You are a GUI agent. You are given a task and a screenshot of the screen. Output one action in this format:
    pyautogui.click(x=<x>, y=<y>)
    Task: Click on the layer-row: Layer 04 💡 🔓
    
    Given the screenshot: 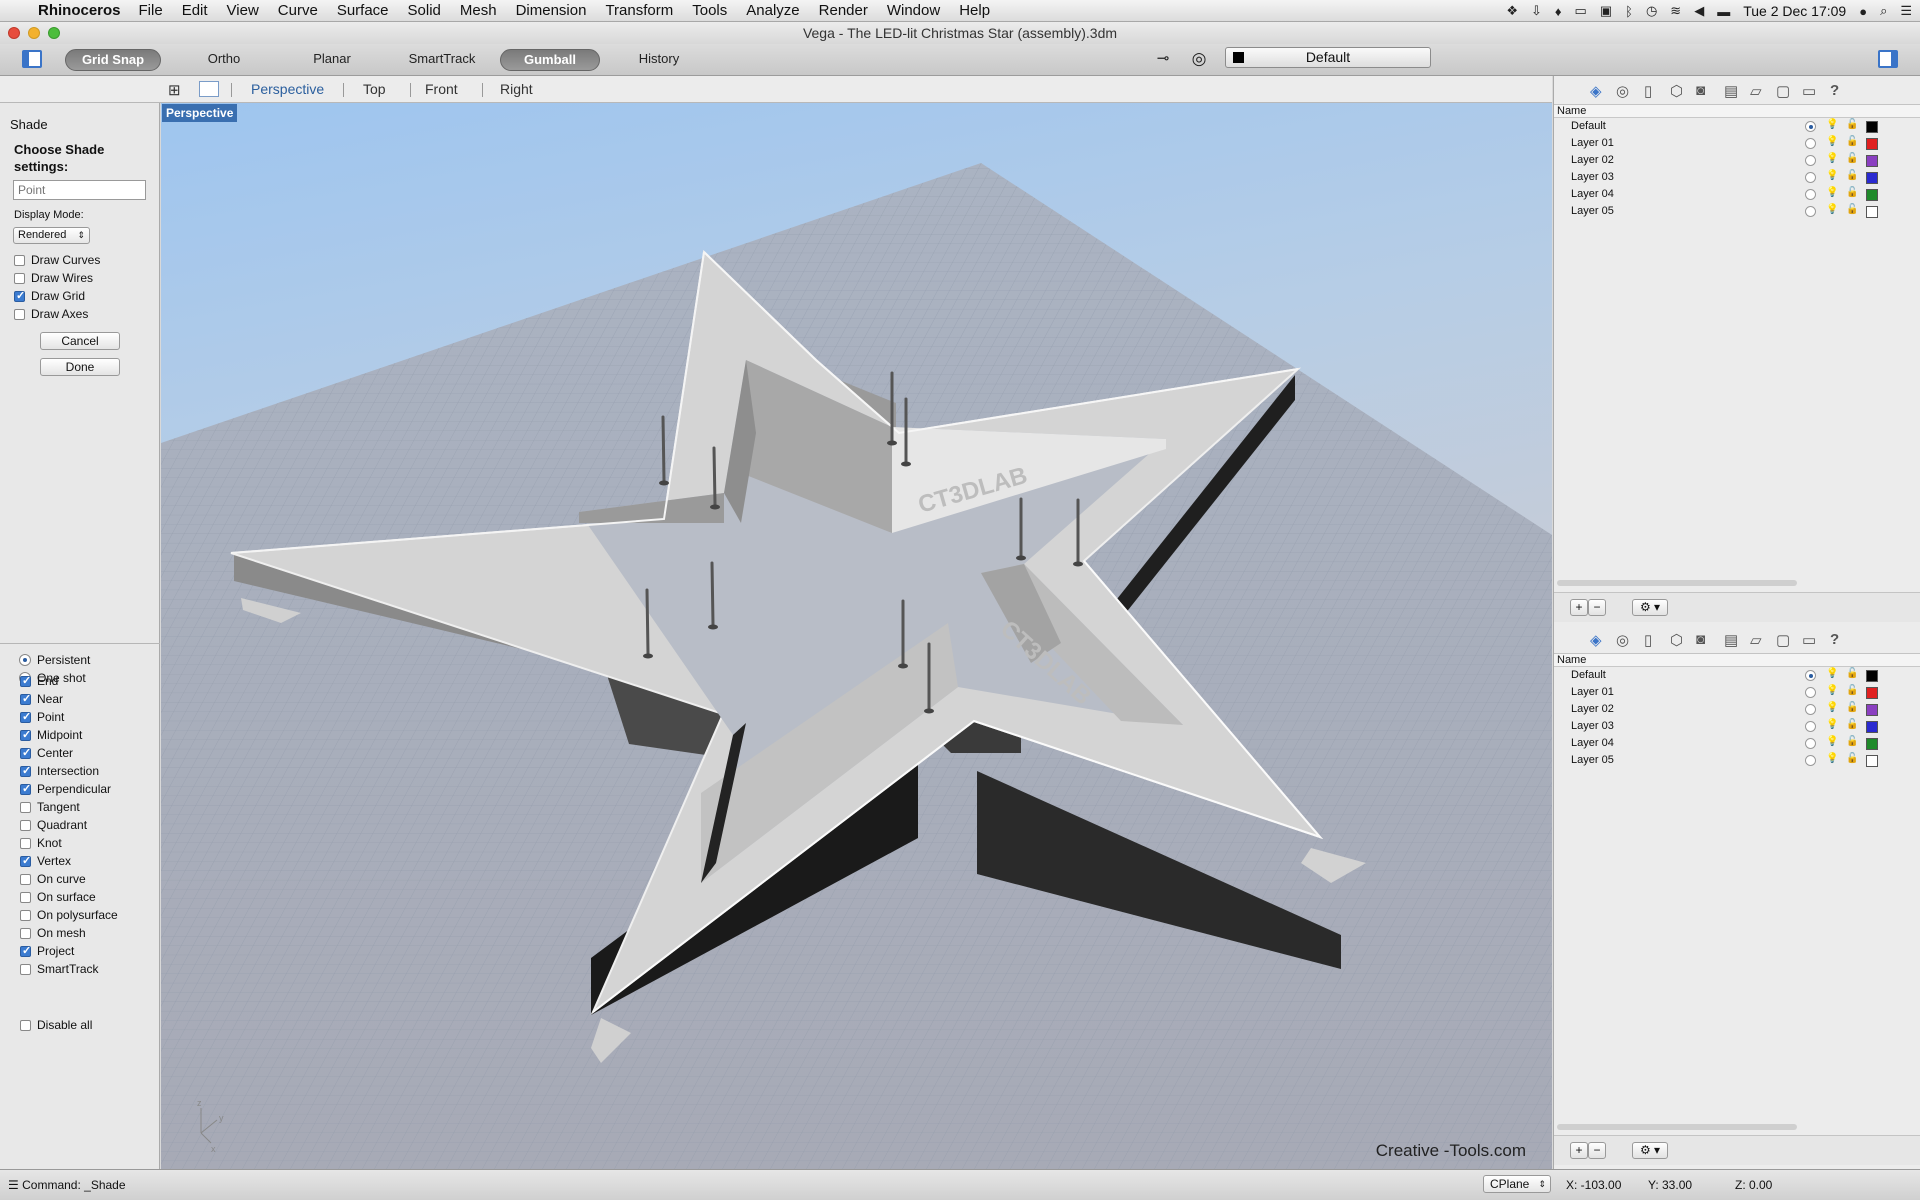 What is the action you would take?
    pyautogui.click(x=1737, y=194)
    